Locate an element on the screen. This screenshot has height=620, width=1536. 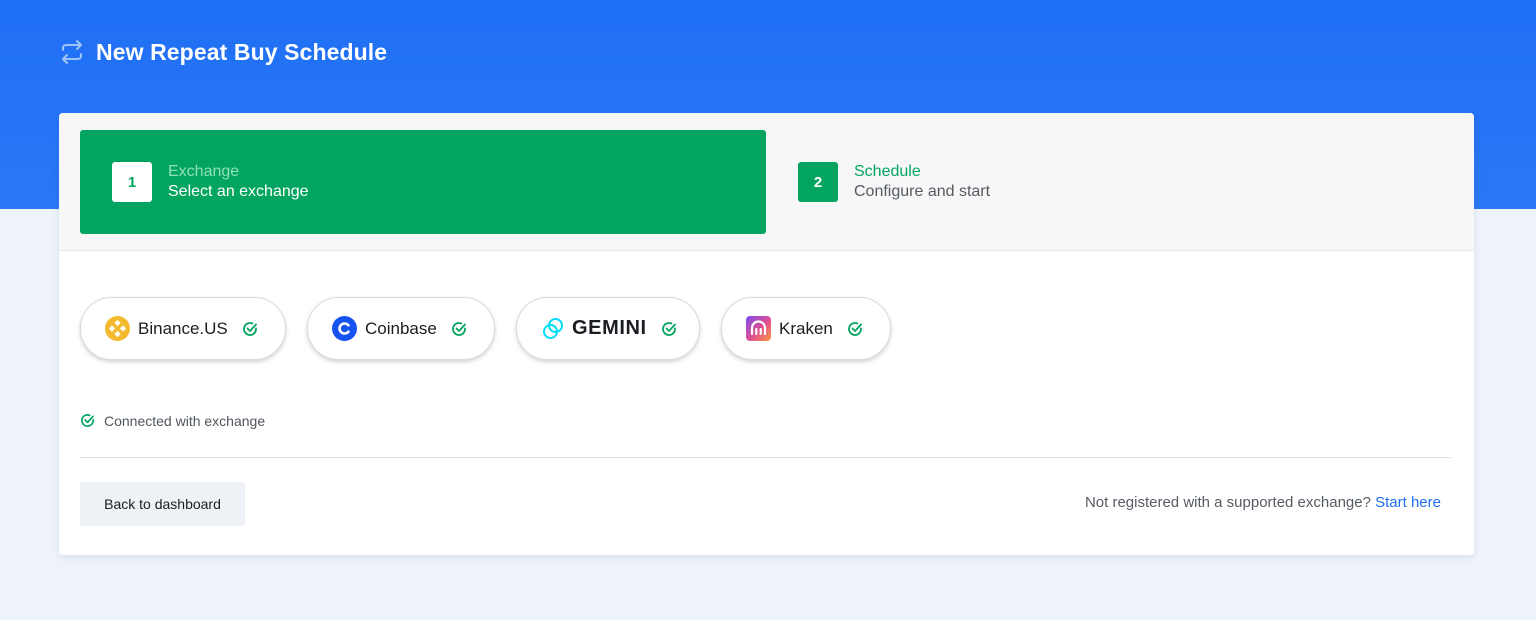
exchange-kraken-button: Kraken is located at coordinates (806, 328).